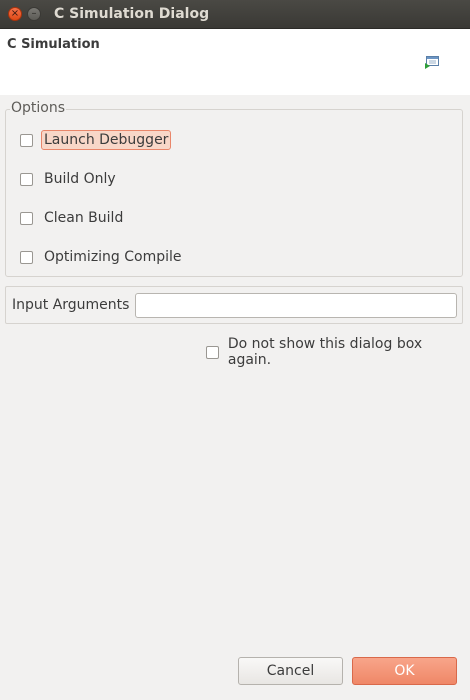 This screenshot has height=700, width=470. I want to click on input-arguments-field, so click(296, 305).